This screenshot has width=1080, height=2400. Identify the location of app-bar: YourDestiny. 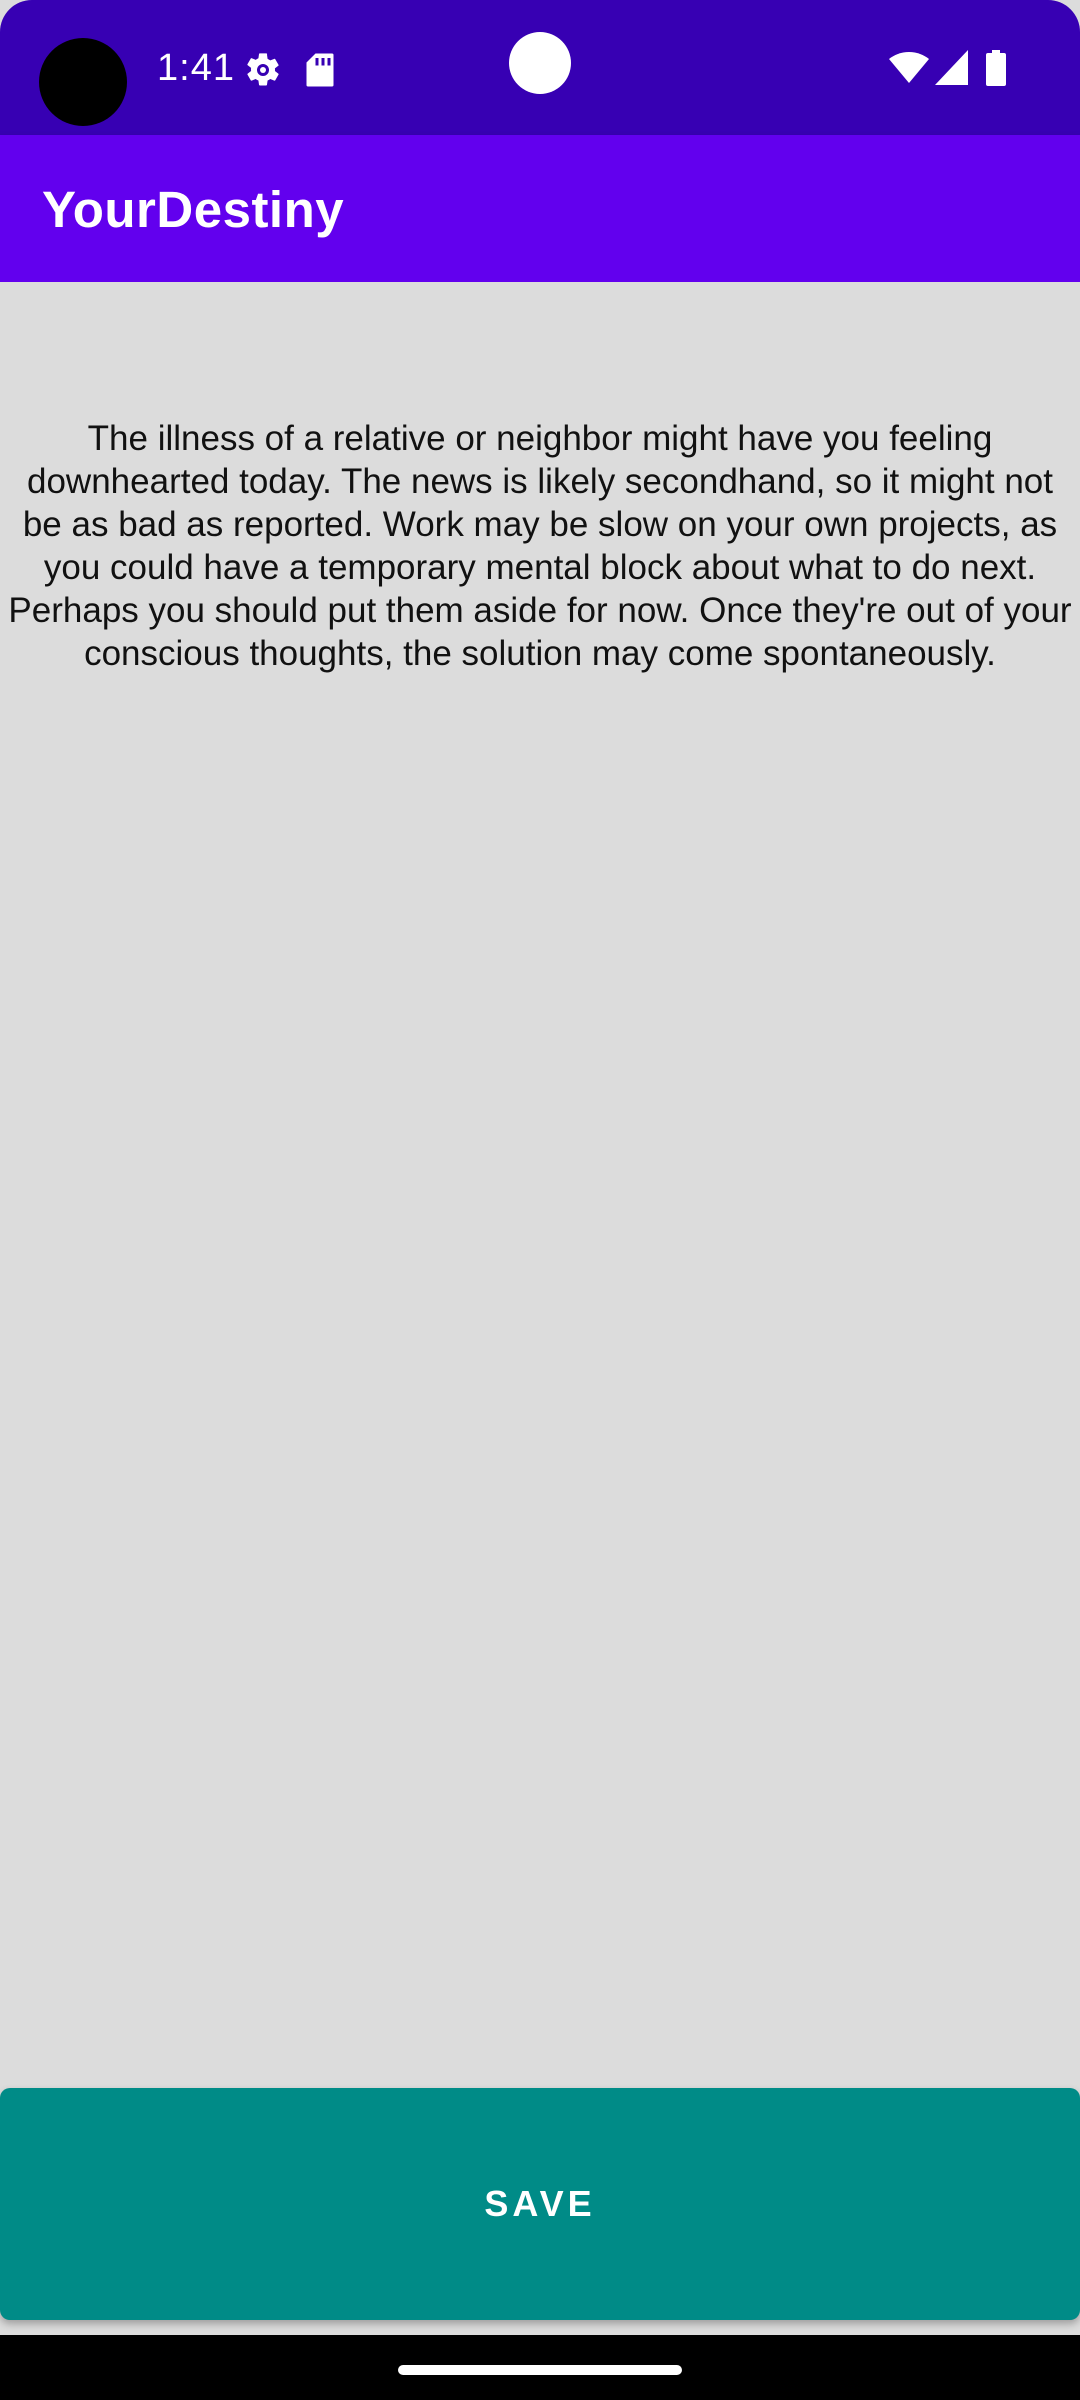
(540, 208).